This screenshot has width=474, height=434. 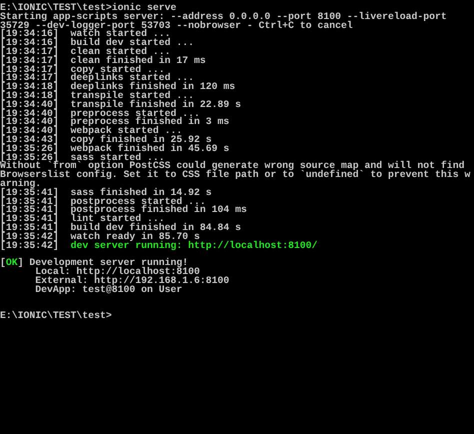 I want to click on terminal-line: E:\IONIC\TEST\test>, so click(x=56, y=316).